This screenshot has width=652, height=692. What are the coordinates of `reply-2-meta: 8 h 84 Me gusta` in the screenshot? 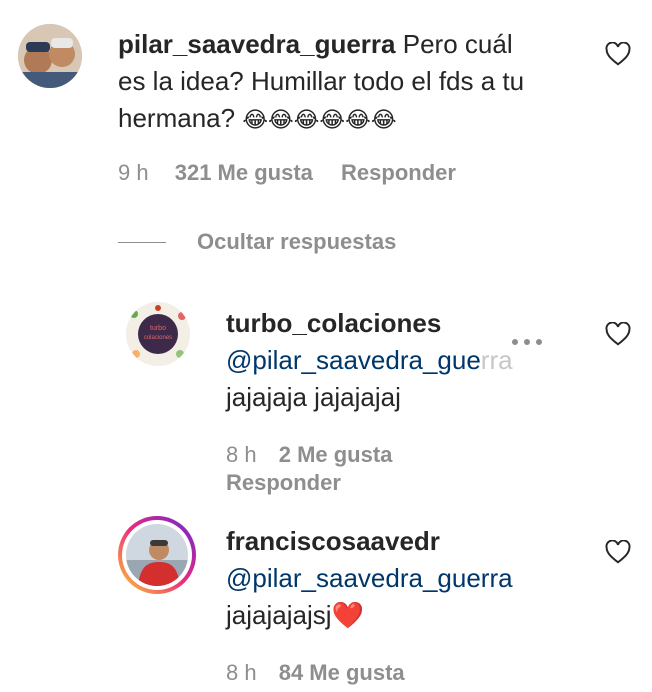 It's located at (315, 673).